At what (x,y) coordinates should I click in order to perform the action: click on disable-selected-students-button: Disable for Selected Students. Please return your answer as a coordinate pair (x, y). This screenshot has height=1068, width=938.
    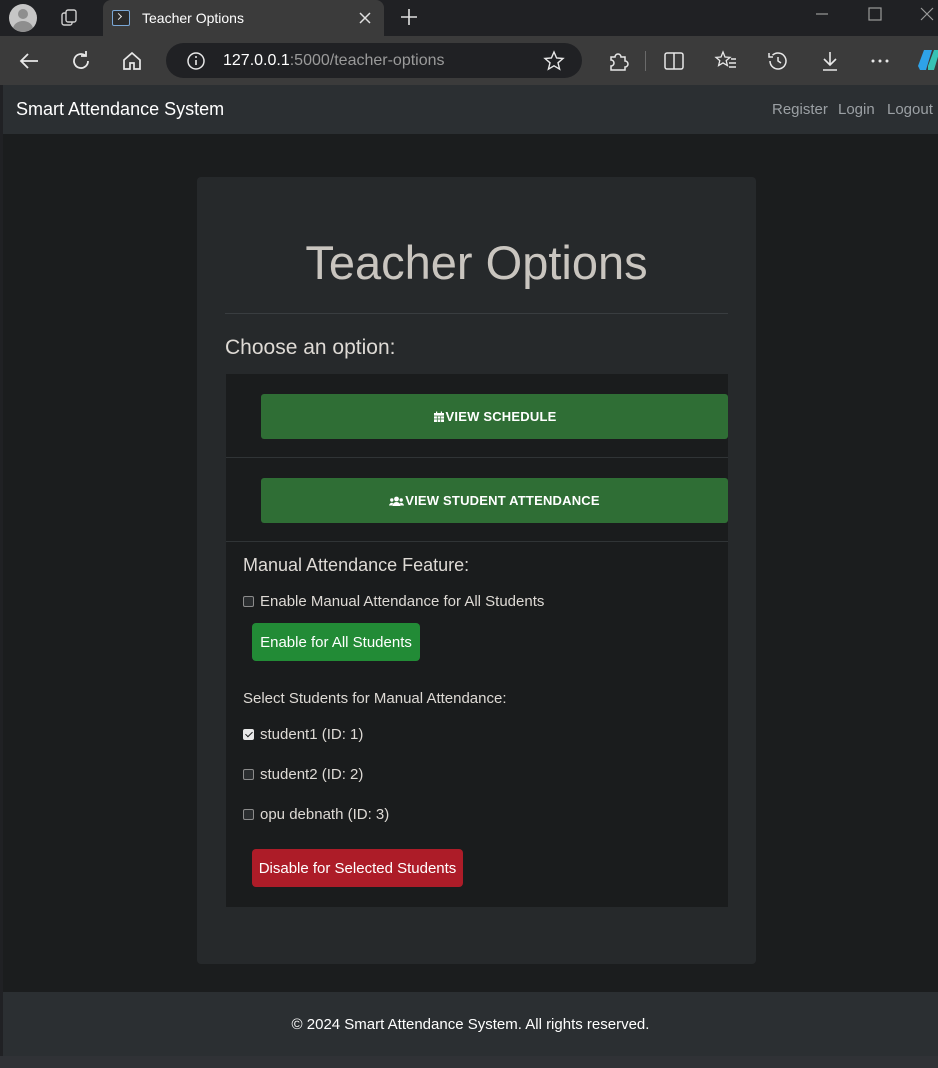
    Looking at the image, I should click on (357, 868).